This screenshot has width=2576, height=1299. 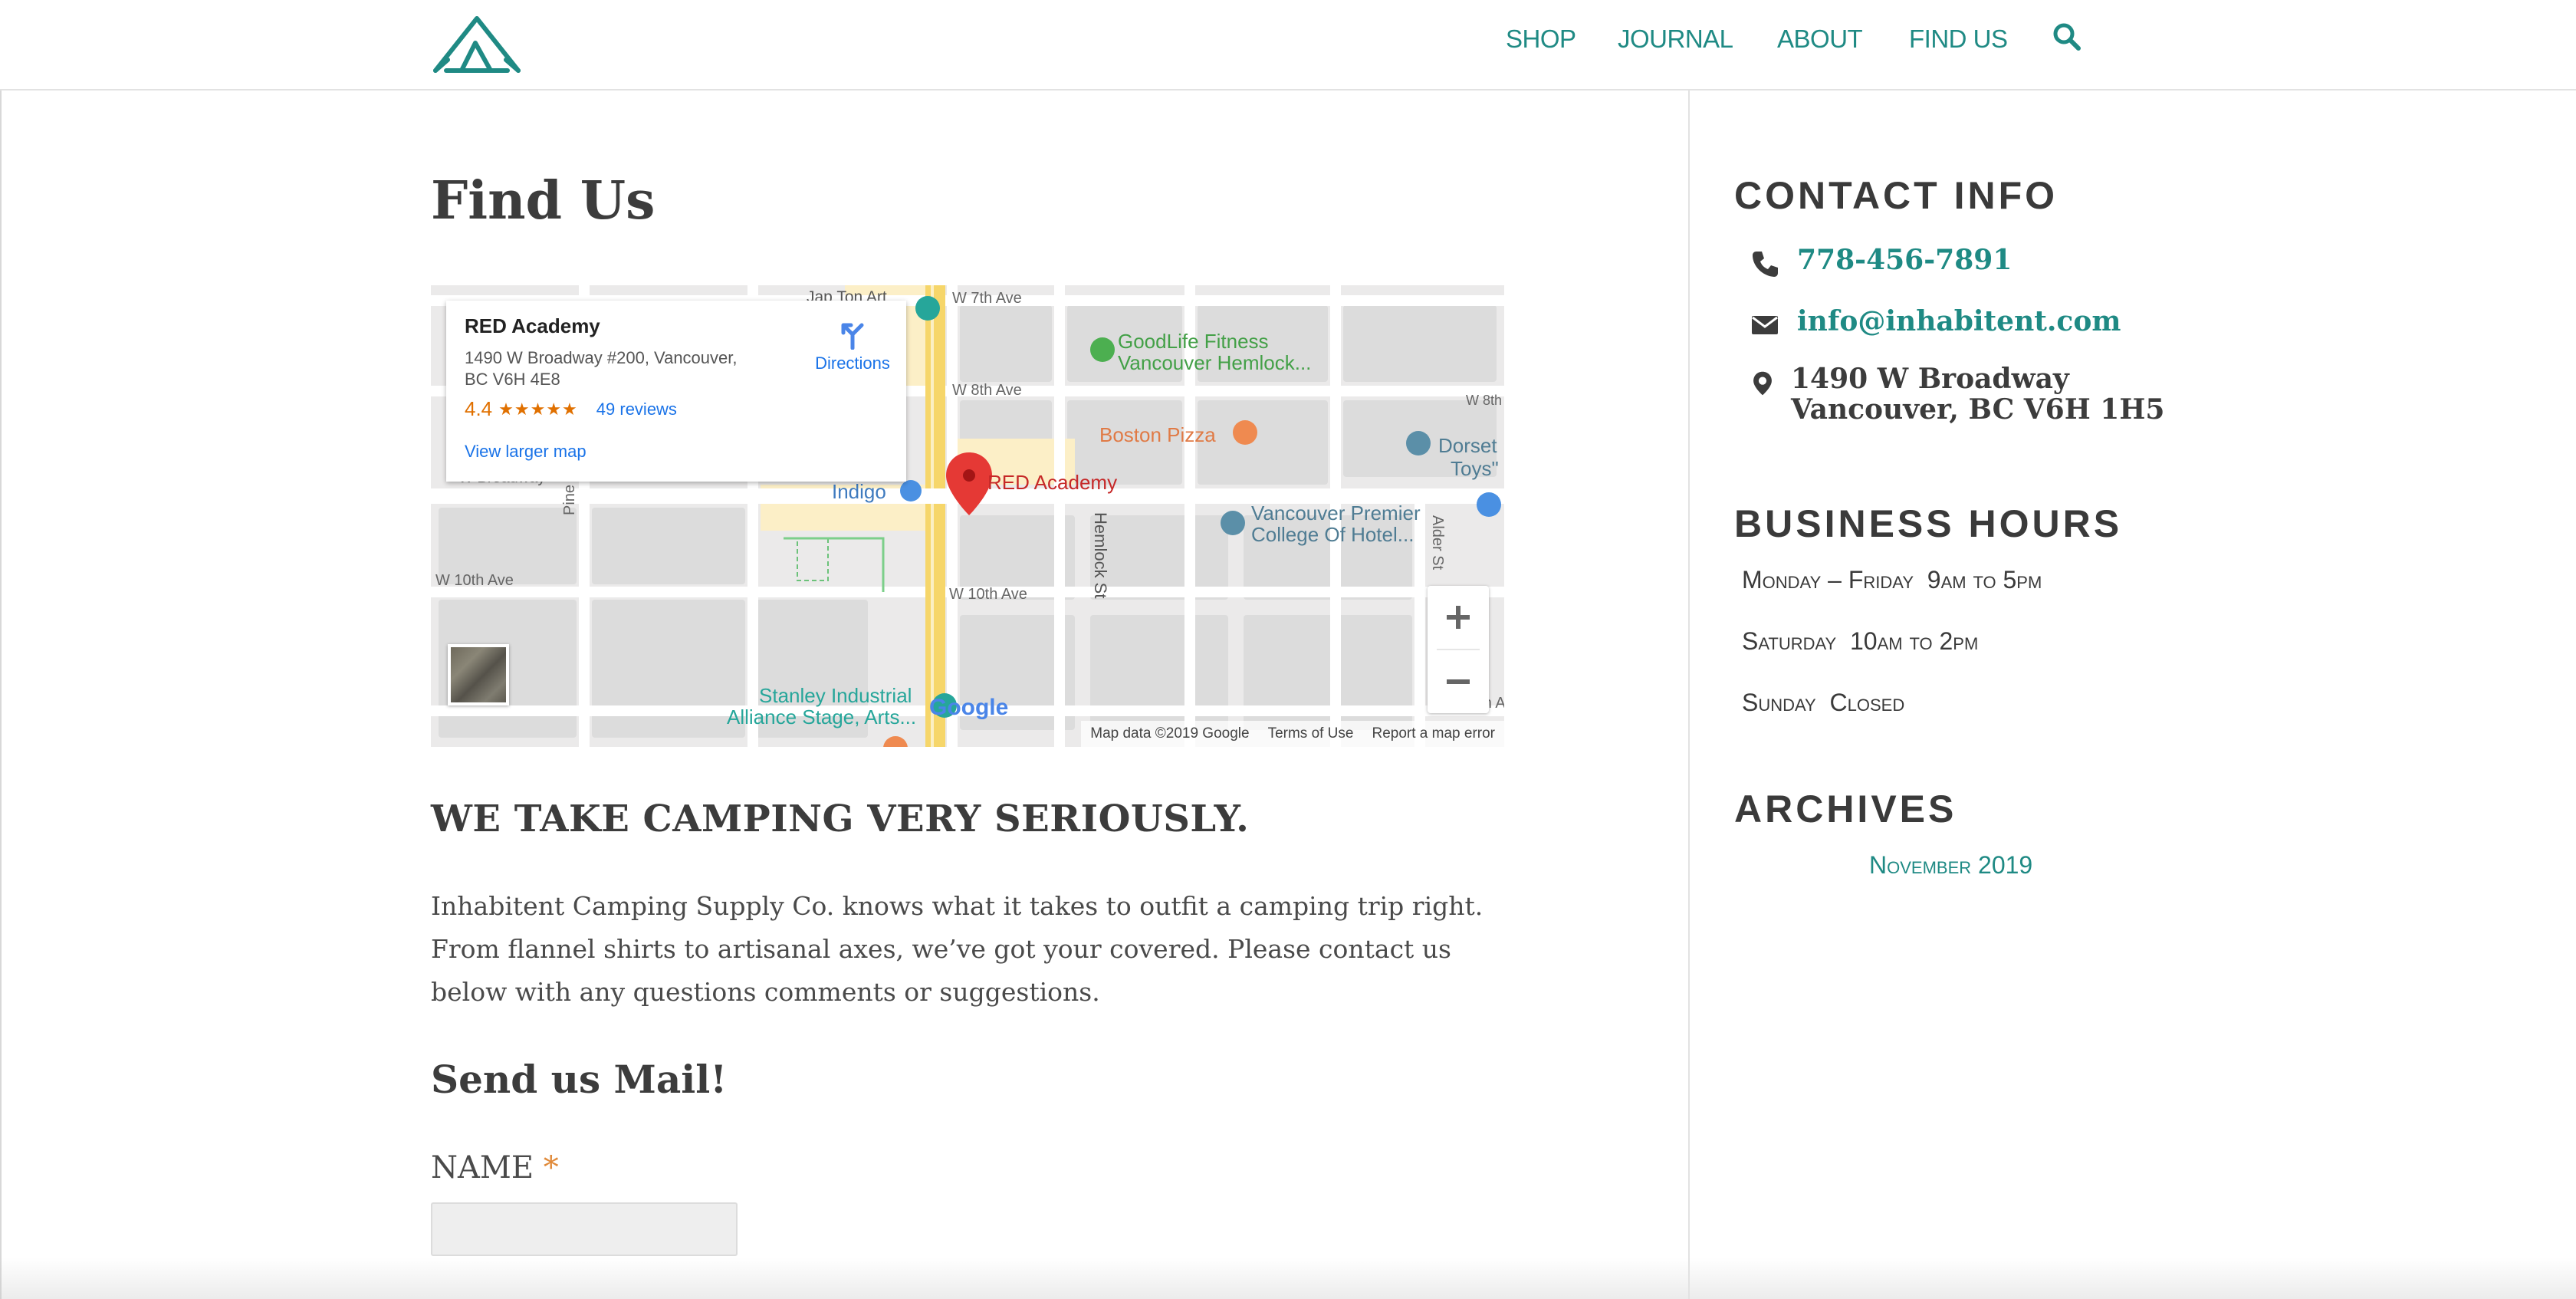 What do you see at coordinates (1288, 1278) in the screenshot?
I see `scroll-shadow` at bounding box center [1288, 1278].